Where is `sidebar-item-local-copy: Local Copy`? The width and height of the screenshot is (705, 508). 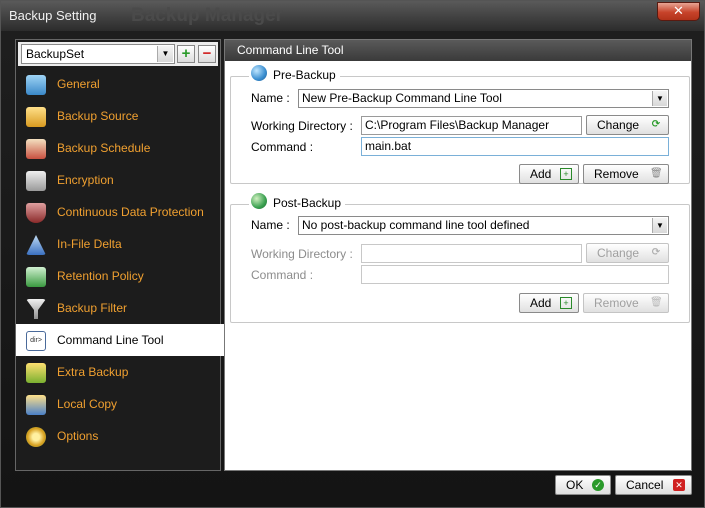
sidebar-item-local-copy: Local Copy is located at coordinates (118, 404).